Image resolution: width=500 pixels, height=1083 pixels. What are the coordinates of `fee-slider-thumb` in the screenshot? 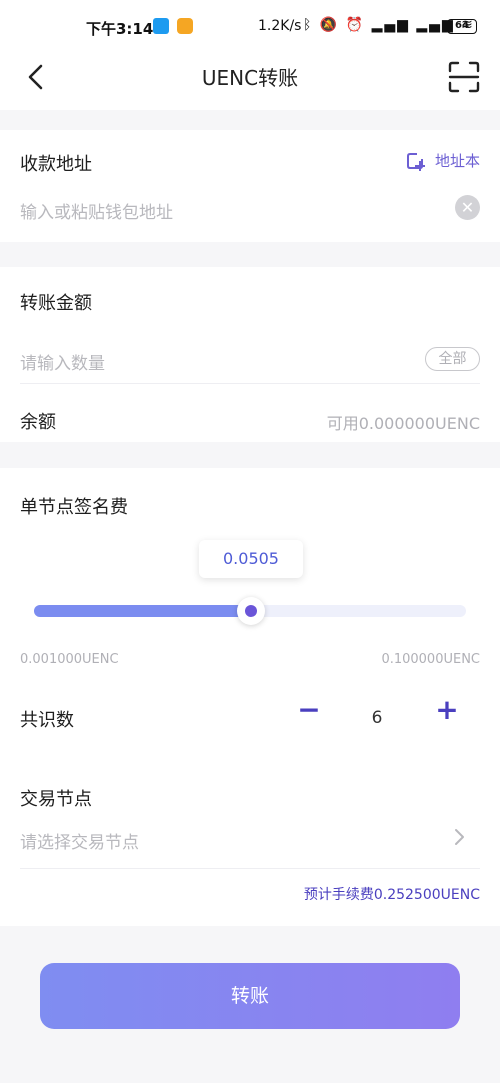 It's located at (251, 611).